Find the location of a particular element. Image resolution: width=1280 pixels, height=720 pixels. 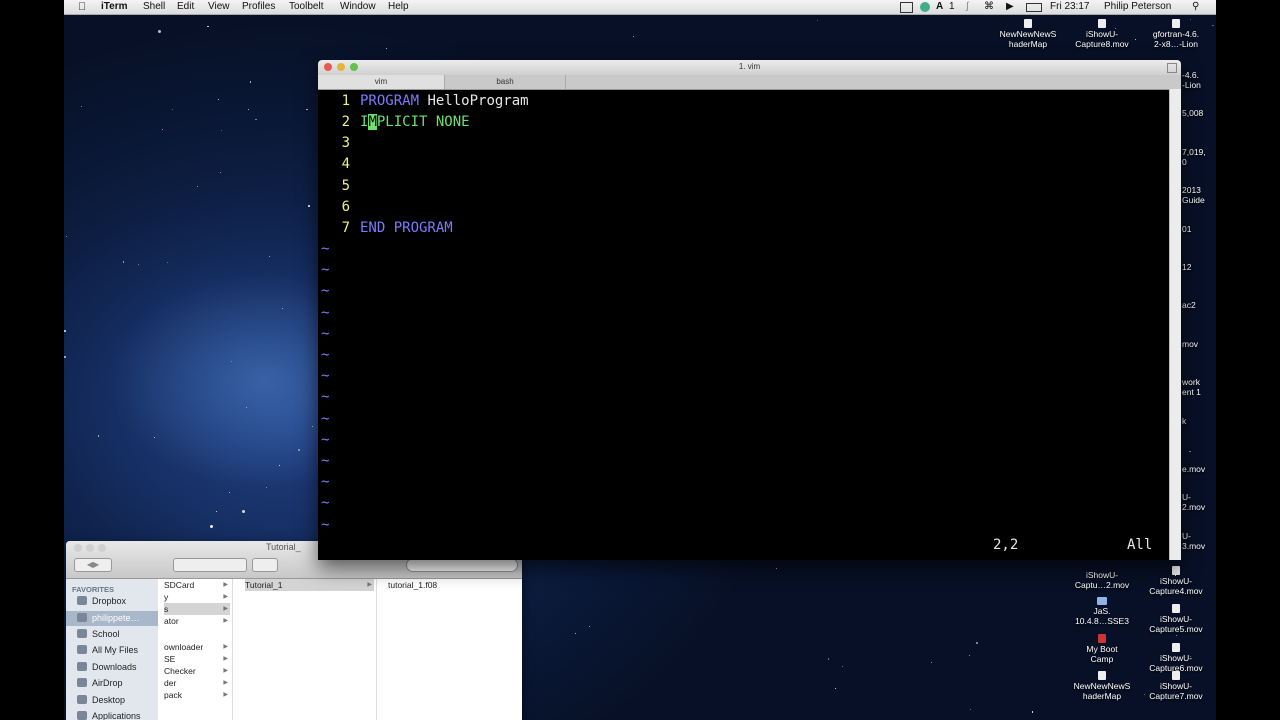

minimize-button is located at coordinates (90, 548).